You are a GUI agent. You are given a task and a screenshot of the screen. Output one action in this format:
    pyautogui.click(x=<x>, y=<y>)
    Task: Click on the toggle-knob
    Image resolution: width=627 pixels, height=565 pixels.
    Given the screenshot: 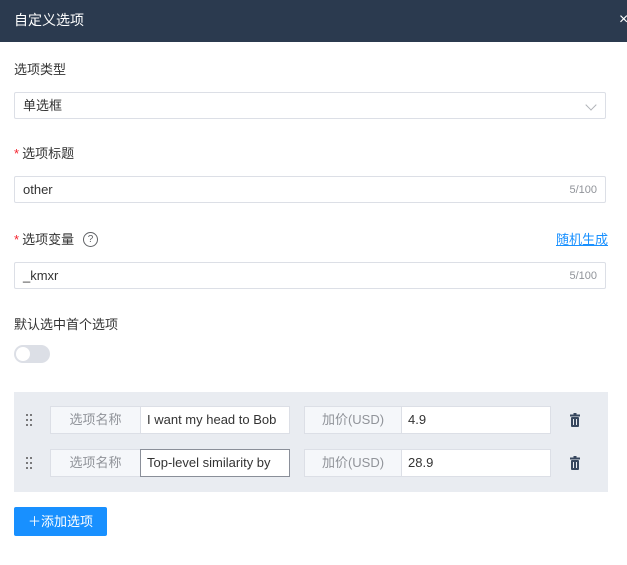 What is the action you would take?
    pyautogui.click(x=23, y=354)
    